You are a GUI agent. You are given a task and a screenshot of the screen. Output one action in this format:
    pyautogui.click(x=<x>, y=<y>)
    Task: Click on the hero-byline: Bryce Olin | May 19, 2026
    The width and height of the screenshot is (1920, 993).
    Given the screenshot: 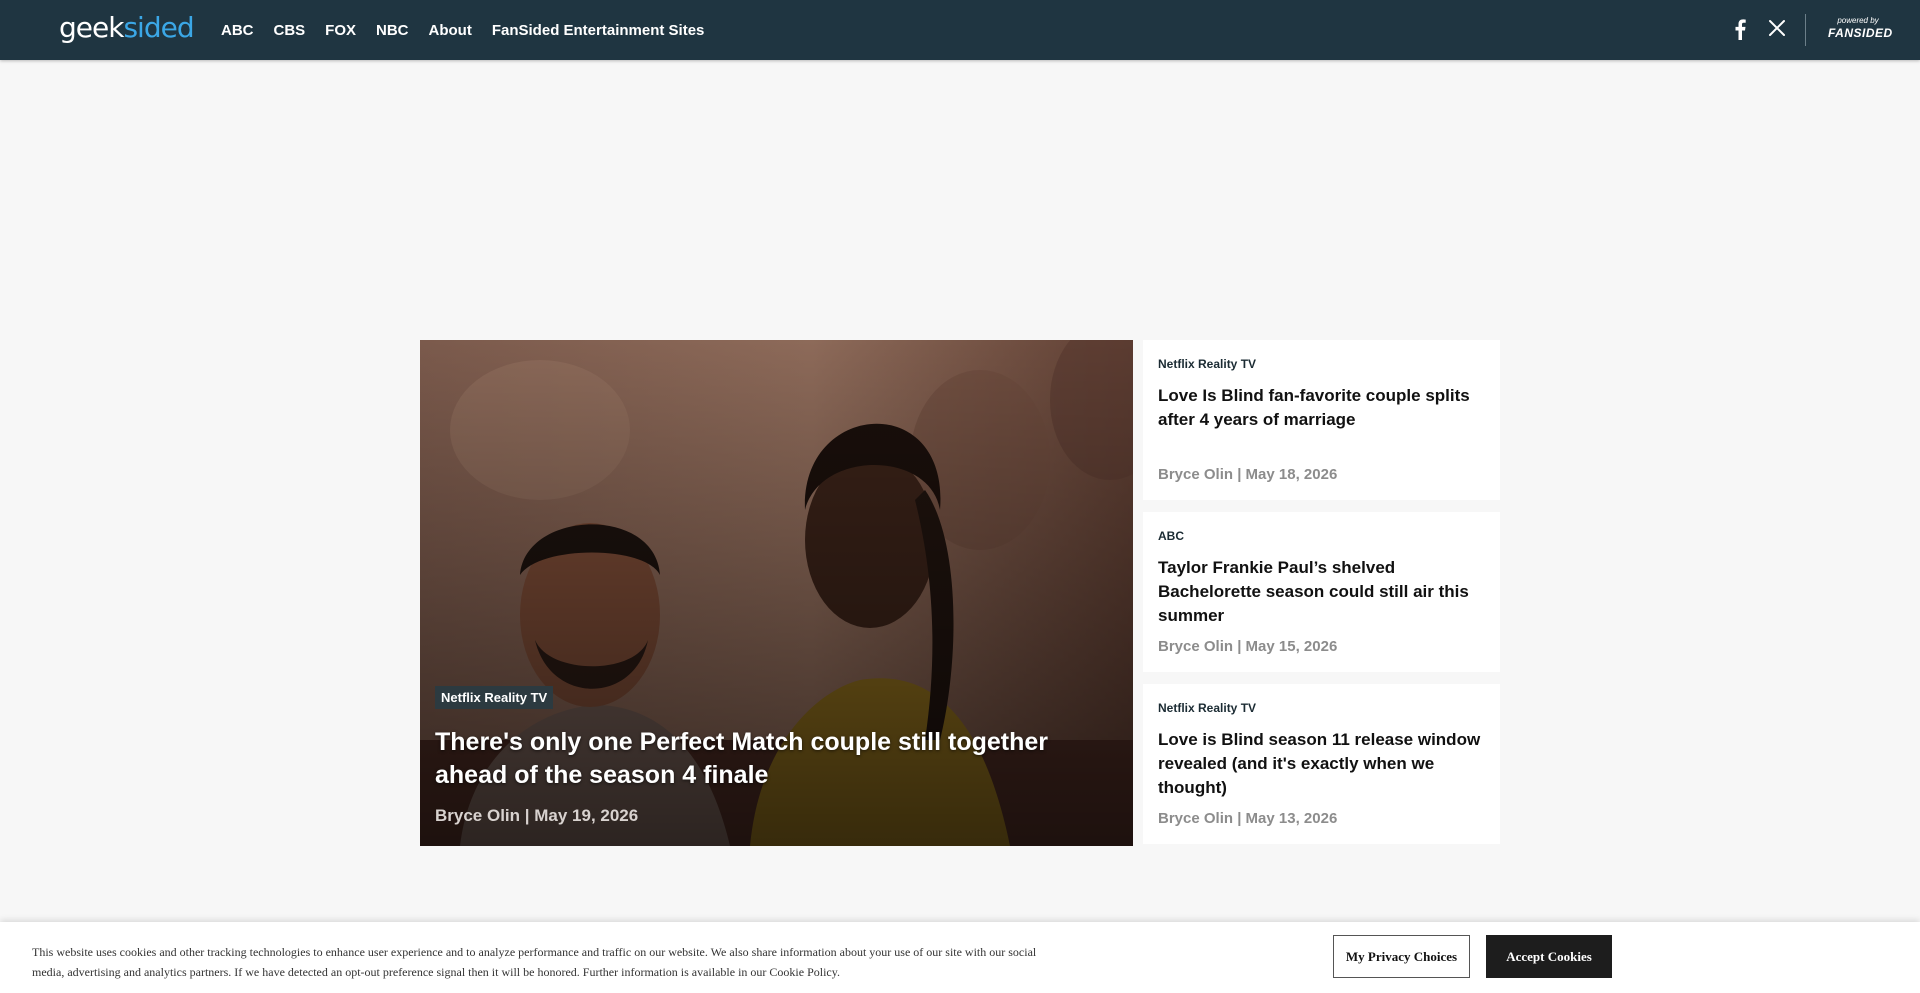 What is the action you would take?
    pyautogui.click(x=537, y=815)
    